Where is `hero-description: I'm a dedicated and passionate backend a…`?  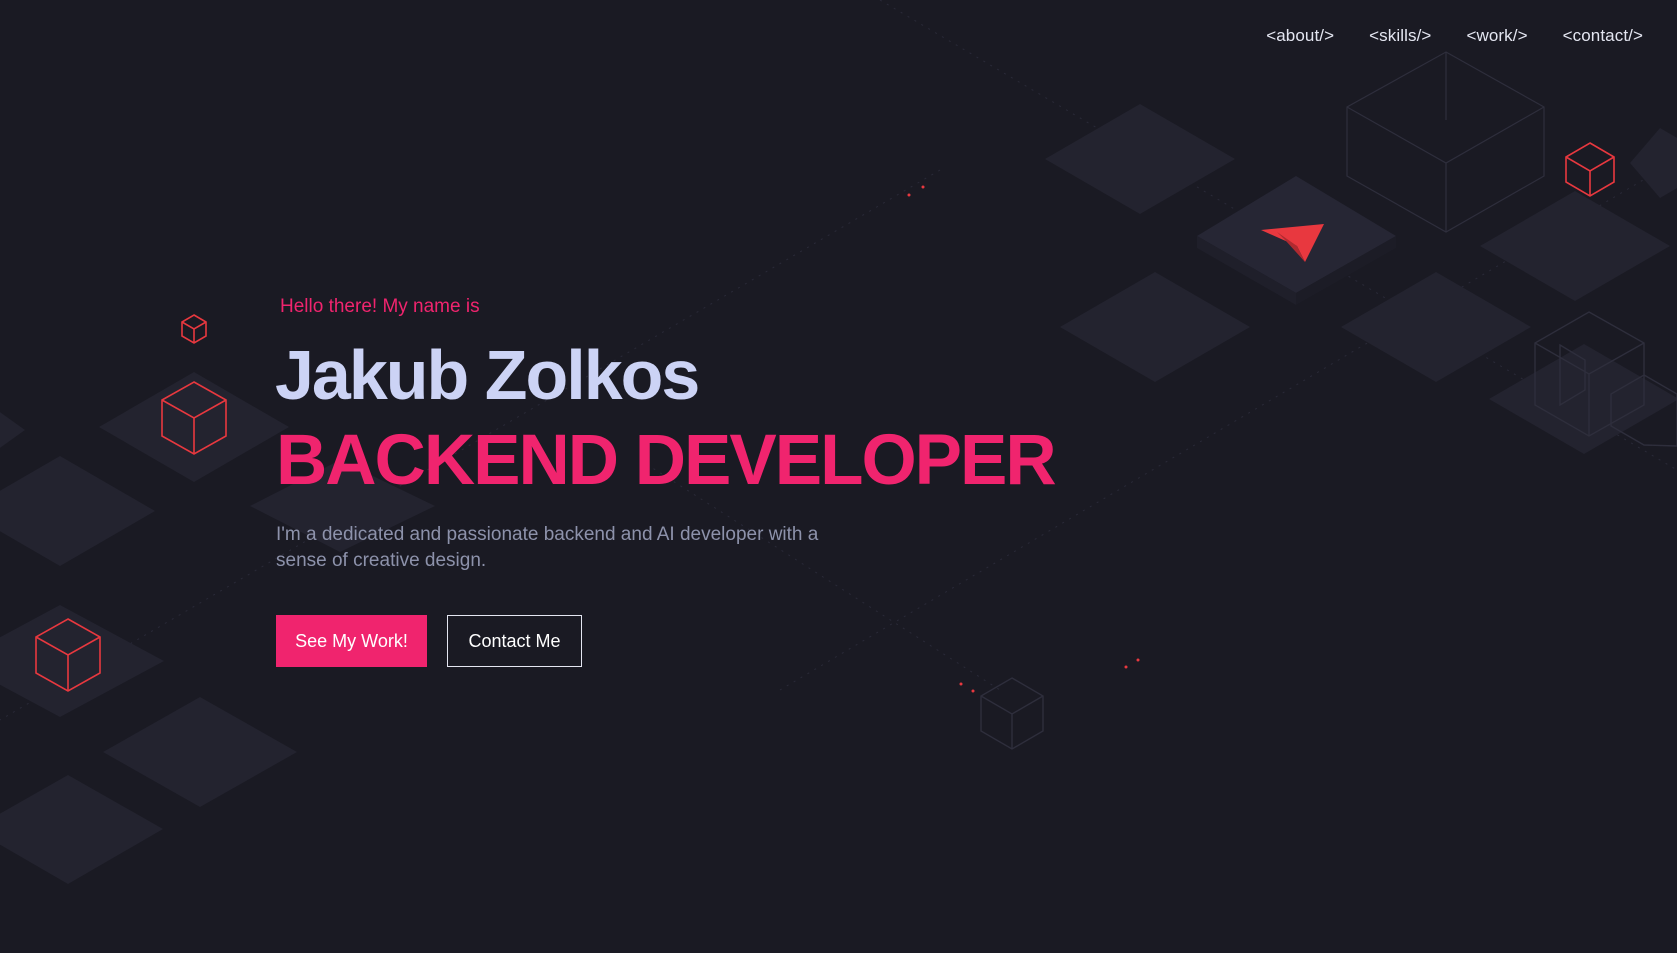 hero-description: I'm a dedicated and passionate backend a… is located at coordinates (547, 547).